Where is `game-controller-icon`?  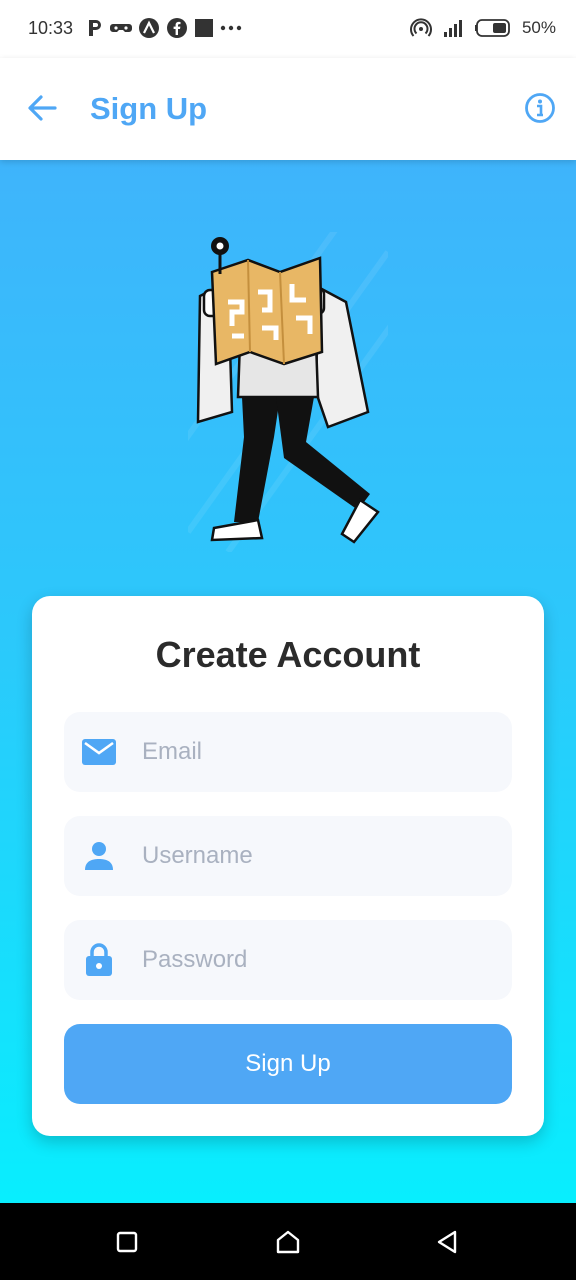
game-controller-icon is located at coordinates (121, 28).